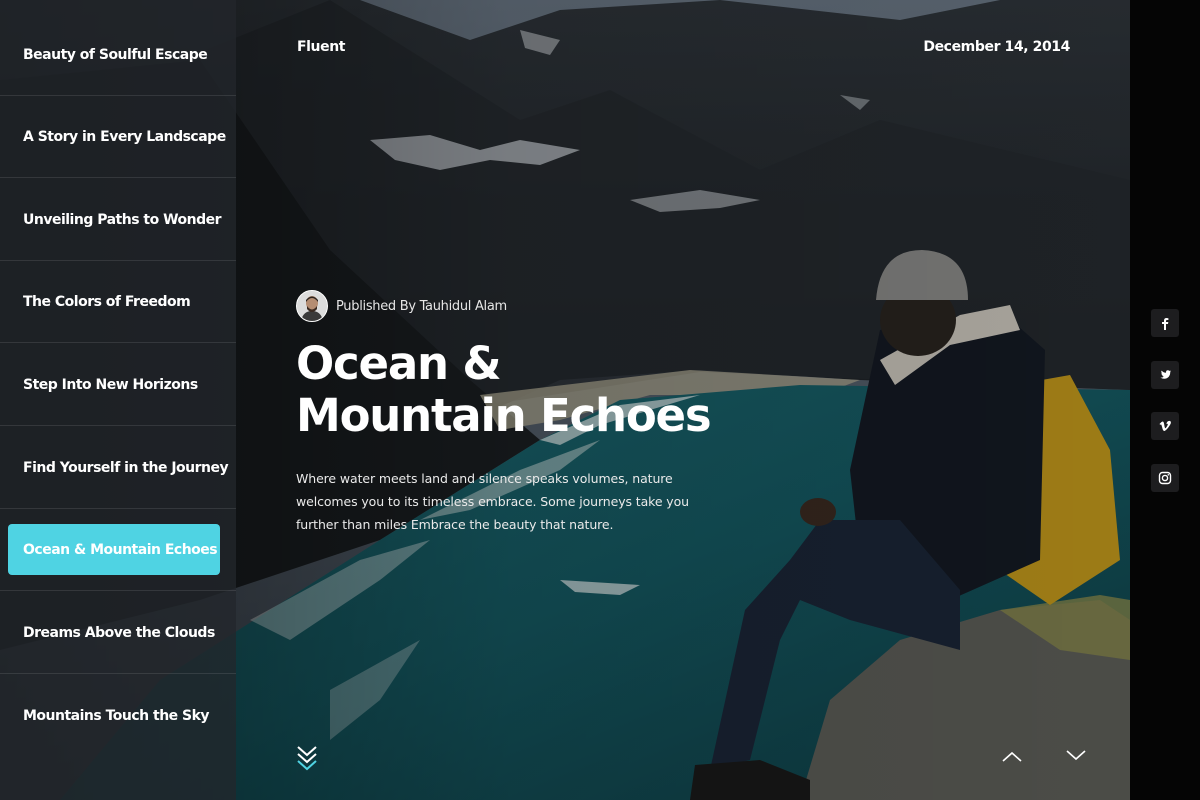  I want to click on sidebar-item-unveiling-paths-to-wonder: Unveiling Paths to Wonder, so click(118, 220).